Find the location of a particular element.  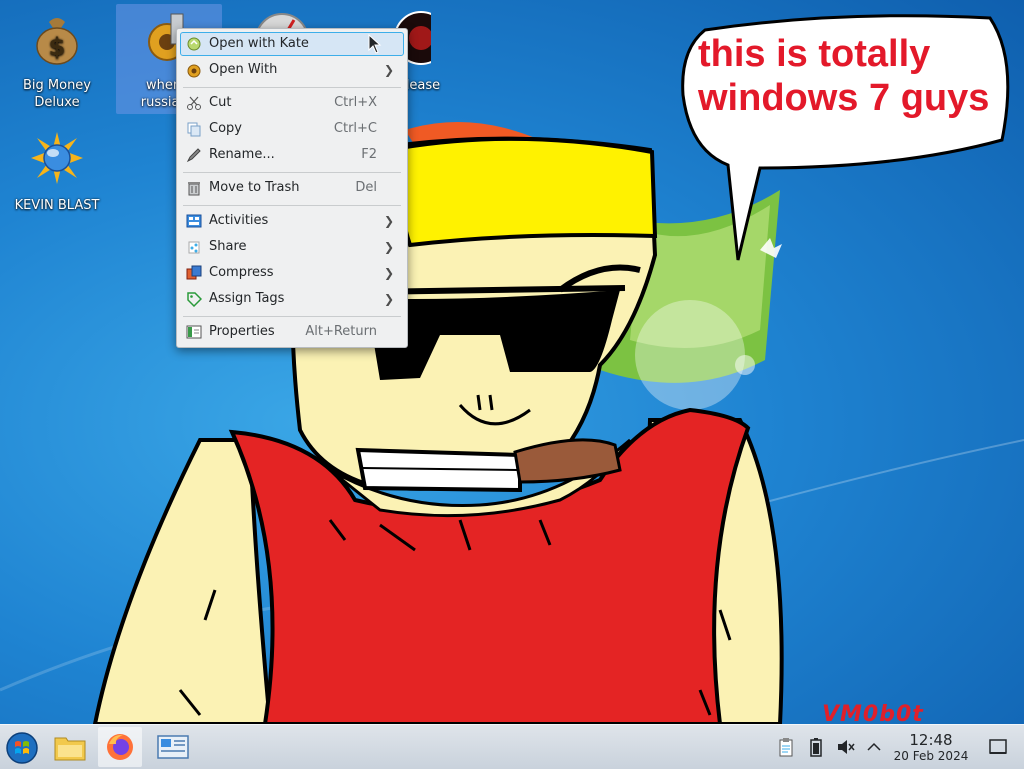

copy-icon is located at coordinates (194, 129).